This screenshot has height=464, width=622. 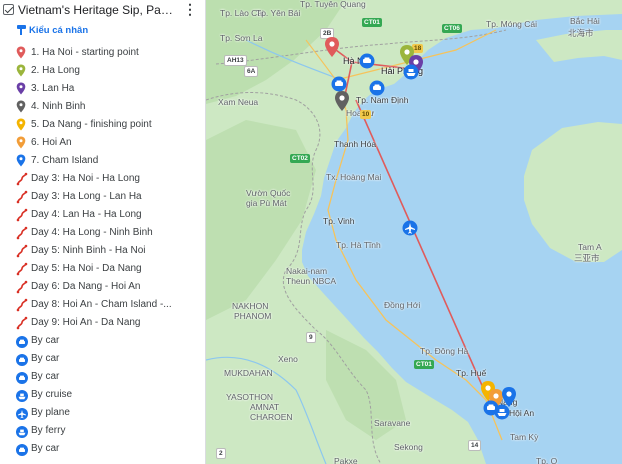 I want to click on layer-item-label: 4. Ninh Binh, so click(x=58, y=106).